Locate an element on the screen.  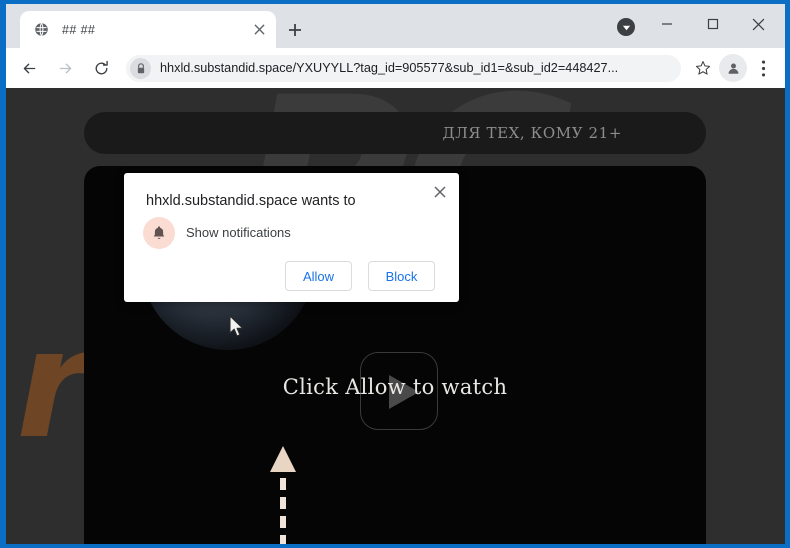
arrow-head-icon is located at coordinates (283, 459).